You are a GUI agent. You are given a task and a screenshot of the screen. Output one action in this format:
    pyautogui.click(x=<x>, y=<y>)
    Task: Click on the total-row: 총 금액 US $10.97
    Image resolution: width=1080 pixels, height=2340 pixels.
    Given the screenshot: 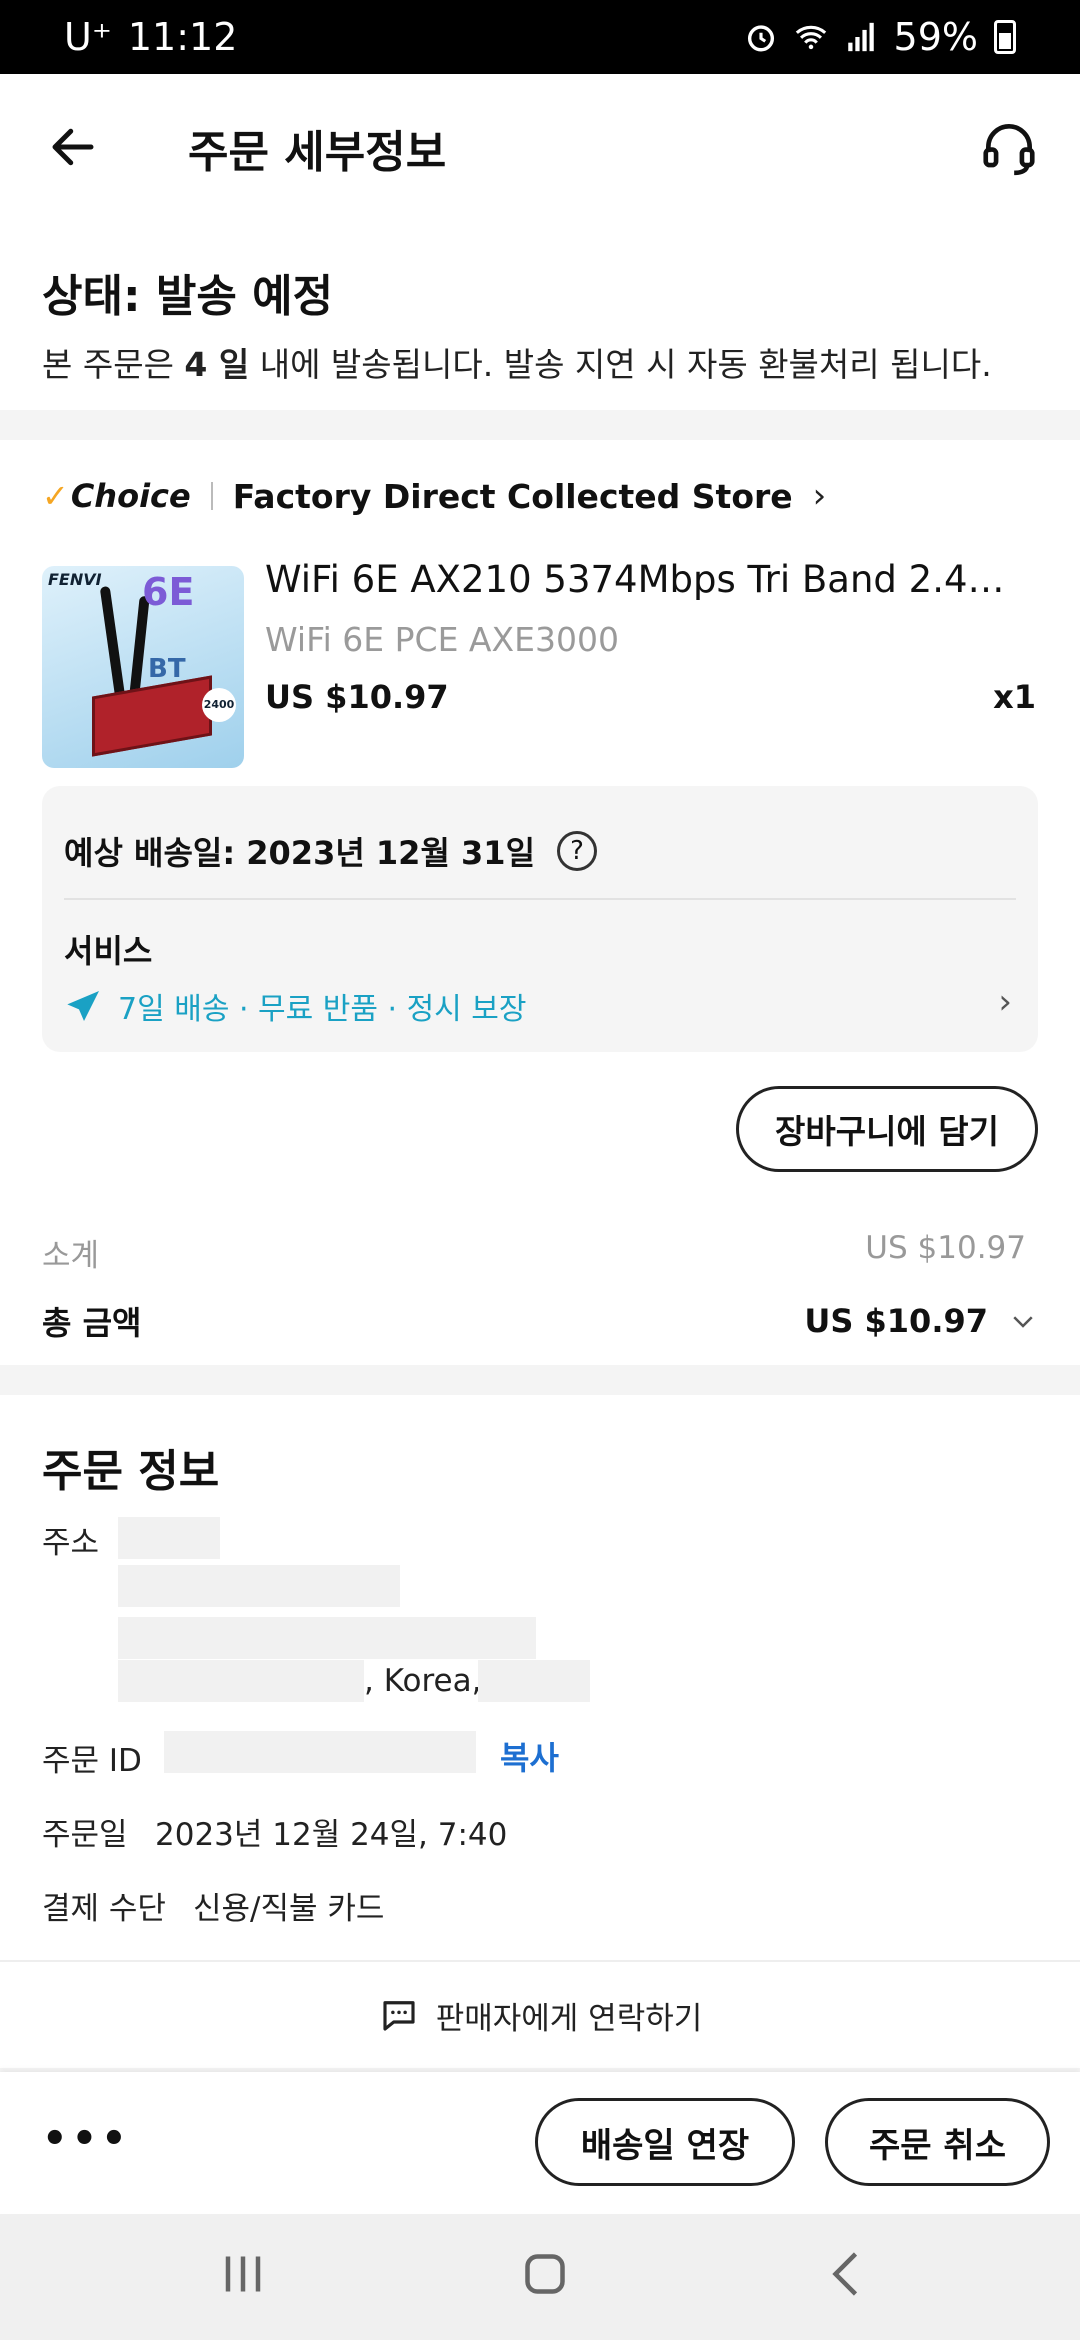 What is the action you would take?
    pyautogui.click(x=540, y=1321)
    